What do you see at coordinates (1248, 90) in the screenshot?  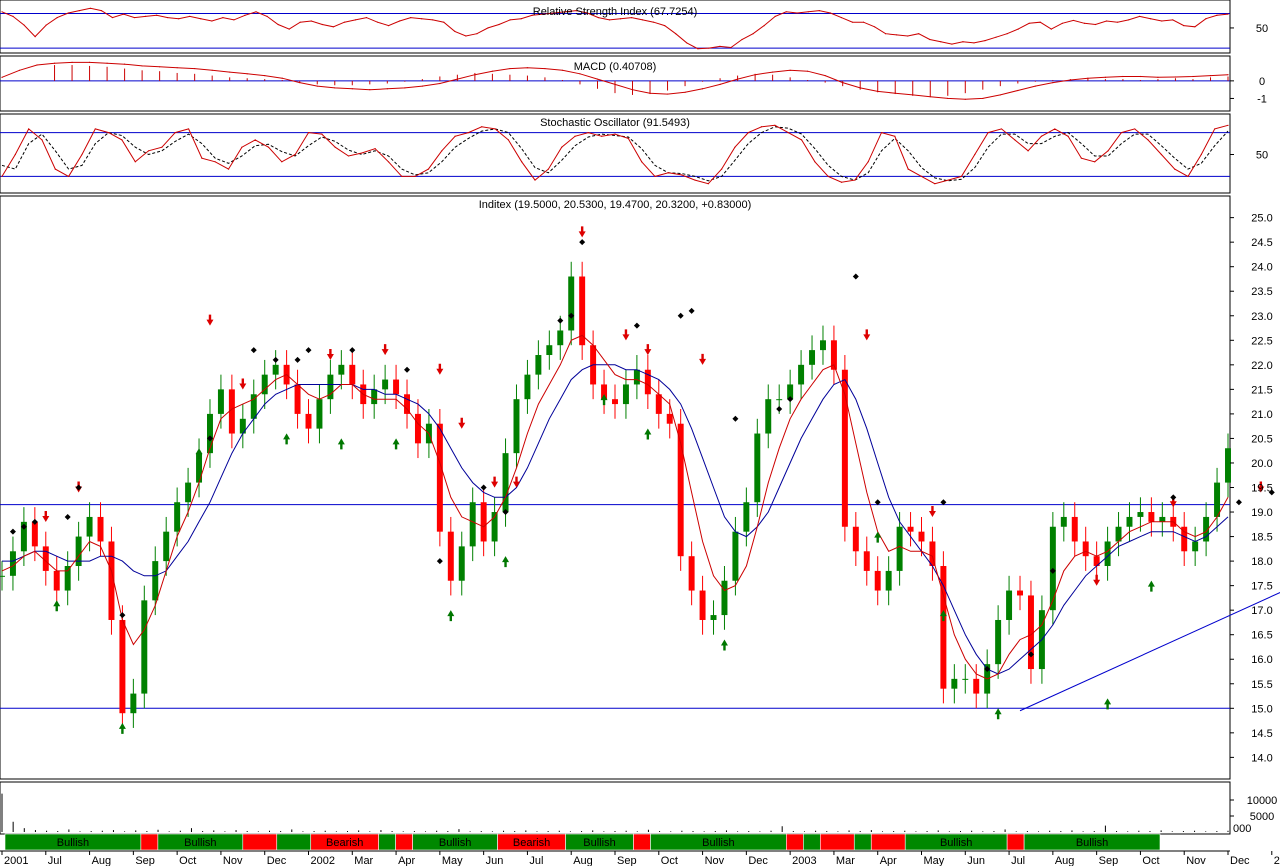 I see `macd-y-ticks: 0-1` at bounding box center [1248, 90].